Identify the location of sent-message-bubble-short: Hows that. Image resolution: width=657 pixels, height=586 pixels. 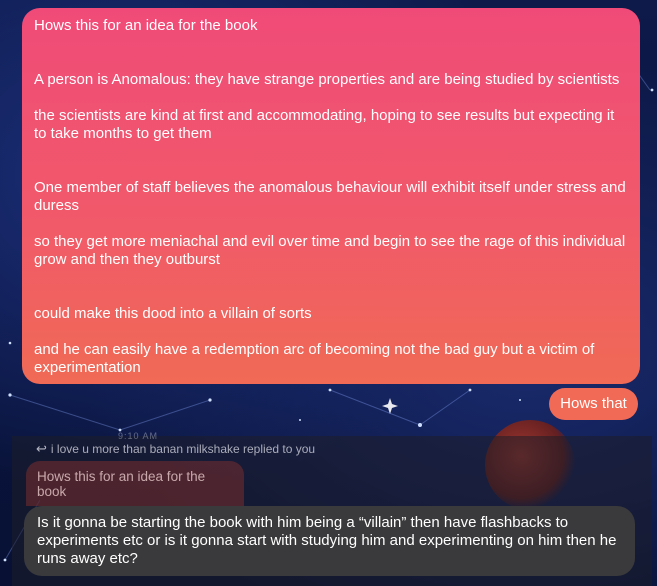
(593, 404).